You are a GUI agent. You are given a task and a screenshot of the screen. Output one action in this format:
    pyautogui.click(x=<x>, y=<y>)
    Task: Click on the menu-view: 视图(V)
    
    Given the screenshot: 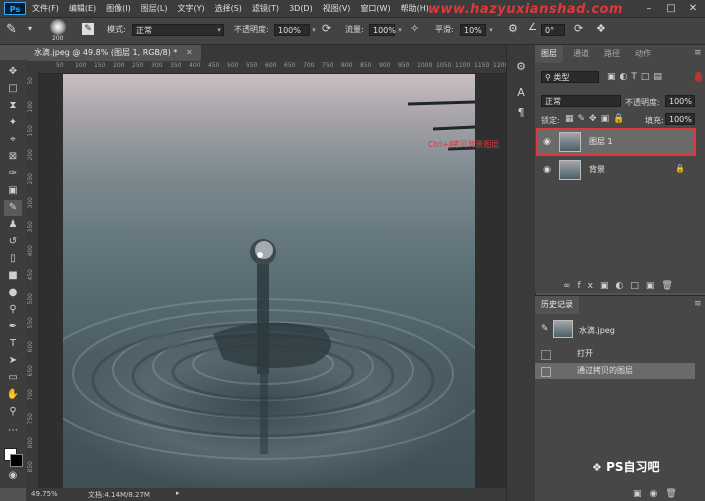 What is the action you would take?
    pyautogui.click(x=337, y=8)
    